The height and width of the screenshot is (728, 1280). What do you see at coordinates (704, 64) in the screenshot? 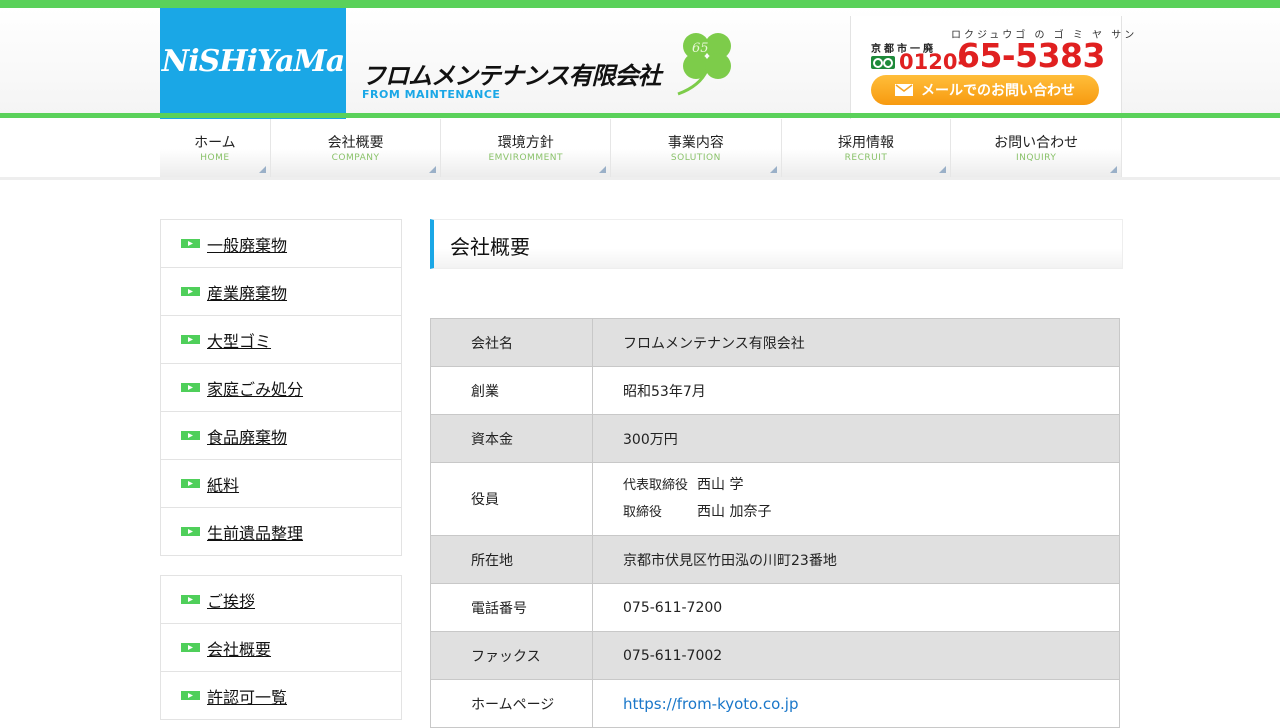
I see `clover-logo-icon: 65` at bounding box center [704, 64].